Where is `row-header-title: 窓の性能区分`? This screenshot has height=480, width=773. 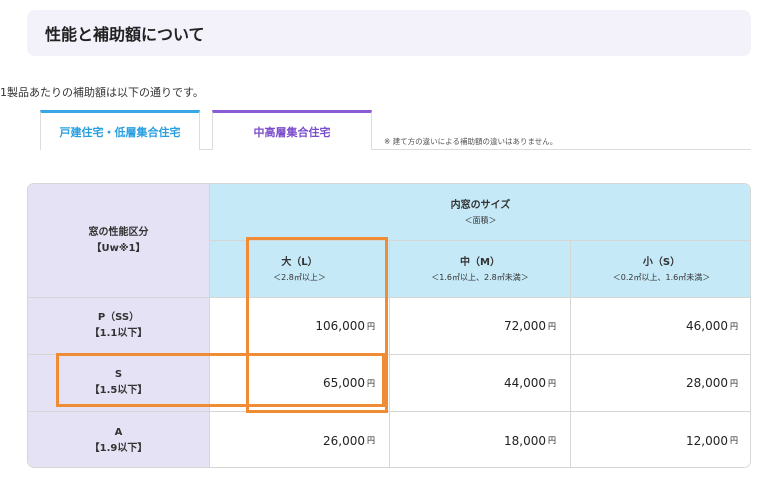
row-header-title: 窓の性能区分 is located at coordinates (118, 232).